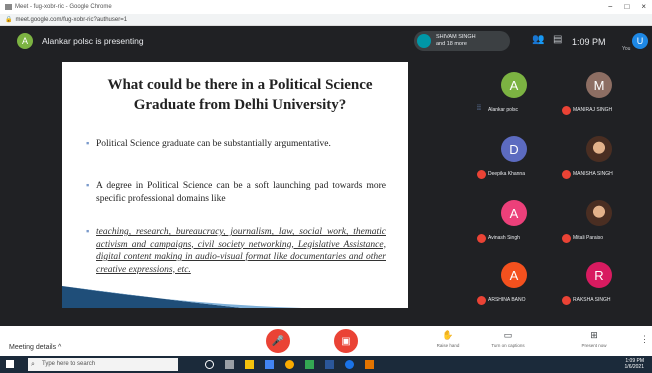 The image size is (652, 373). What do you see at coordinates (508, 345) in the screenshot?
I see `captions-label: Turn on captions` at bounding box center [508, 345].